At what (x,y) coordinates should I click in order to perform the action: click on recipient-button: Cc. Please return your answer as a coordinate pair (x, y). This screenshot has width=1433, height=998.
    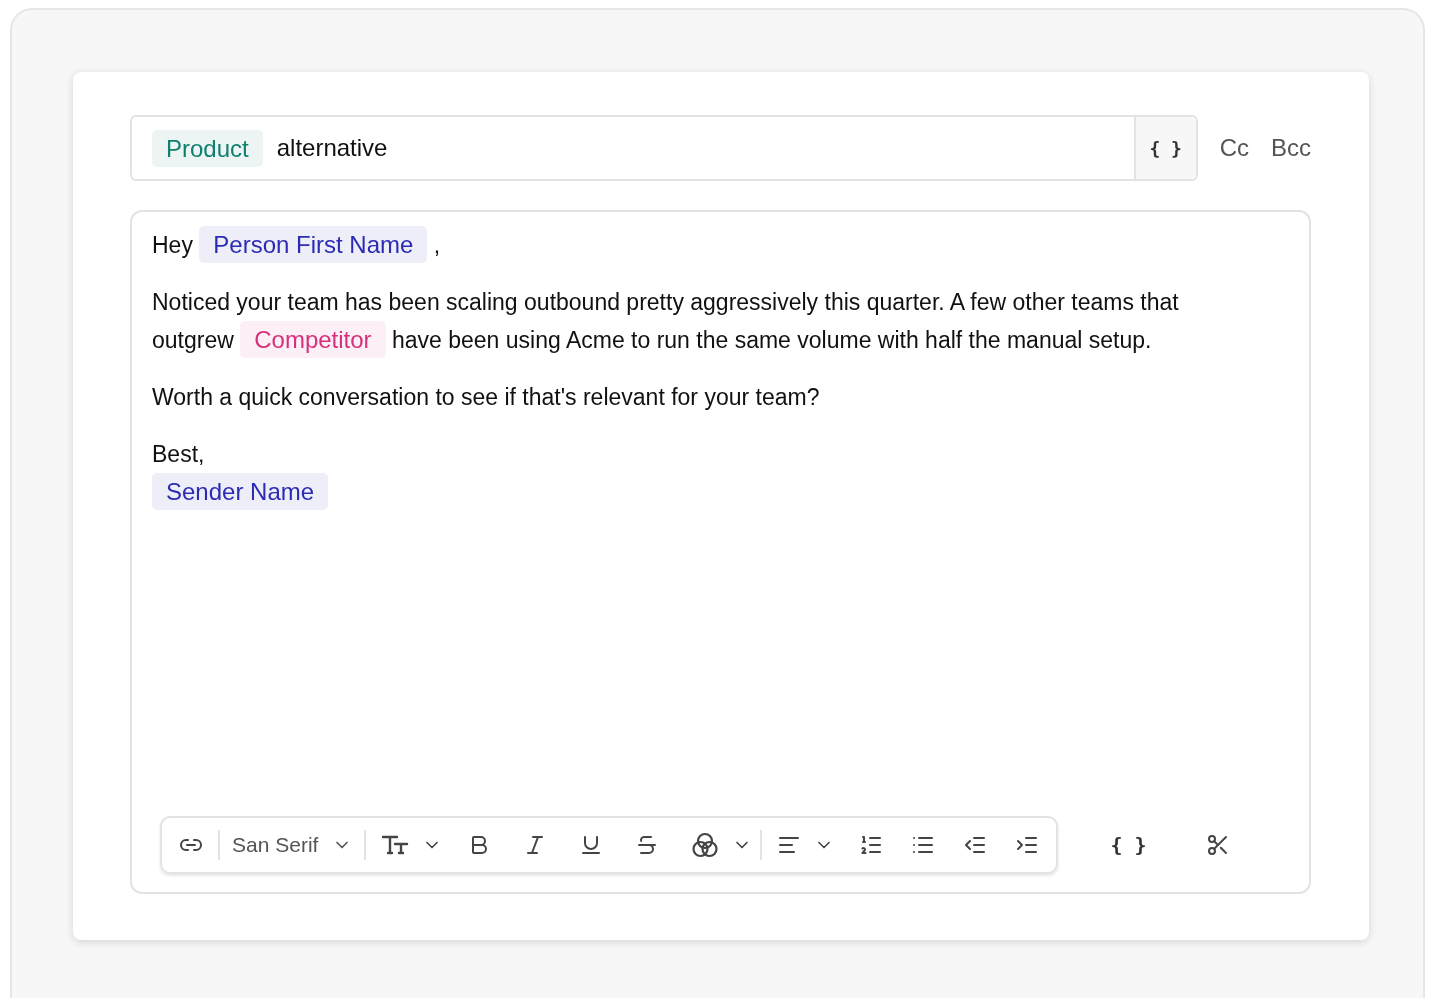
    Looking at the image, I should click on (1234, 148).